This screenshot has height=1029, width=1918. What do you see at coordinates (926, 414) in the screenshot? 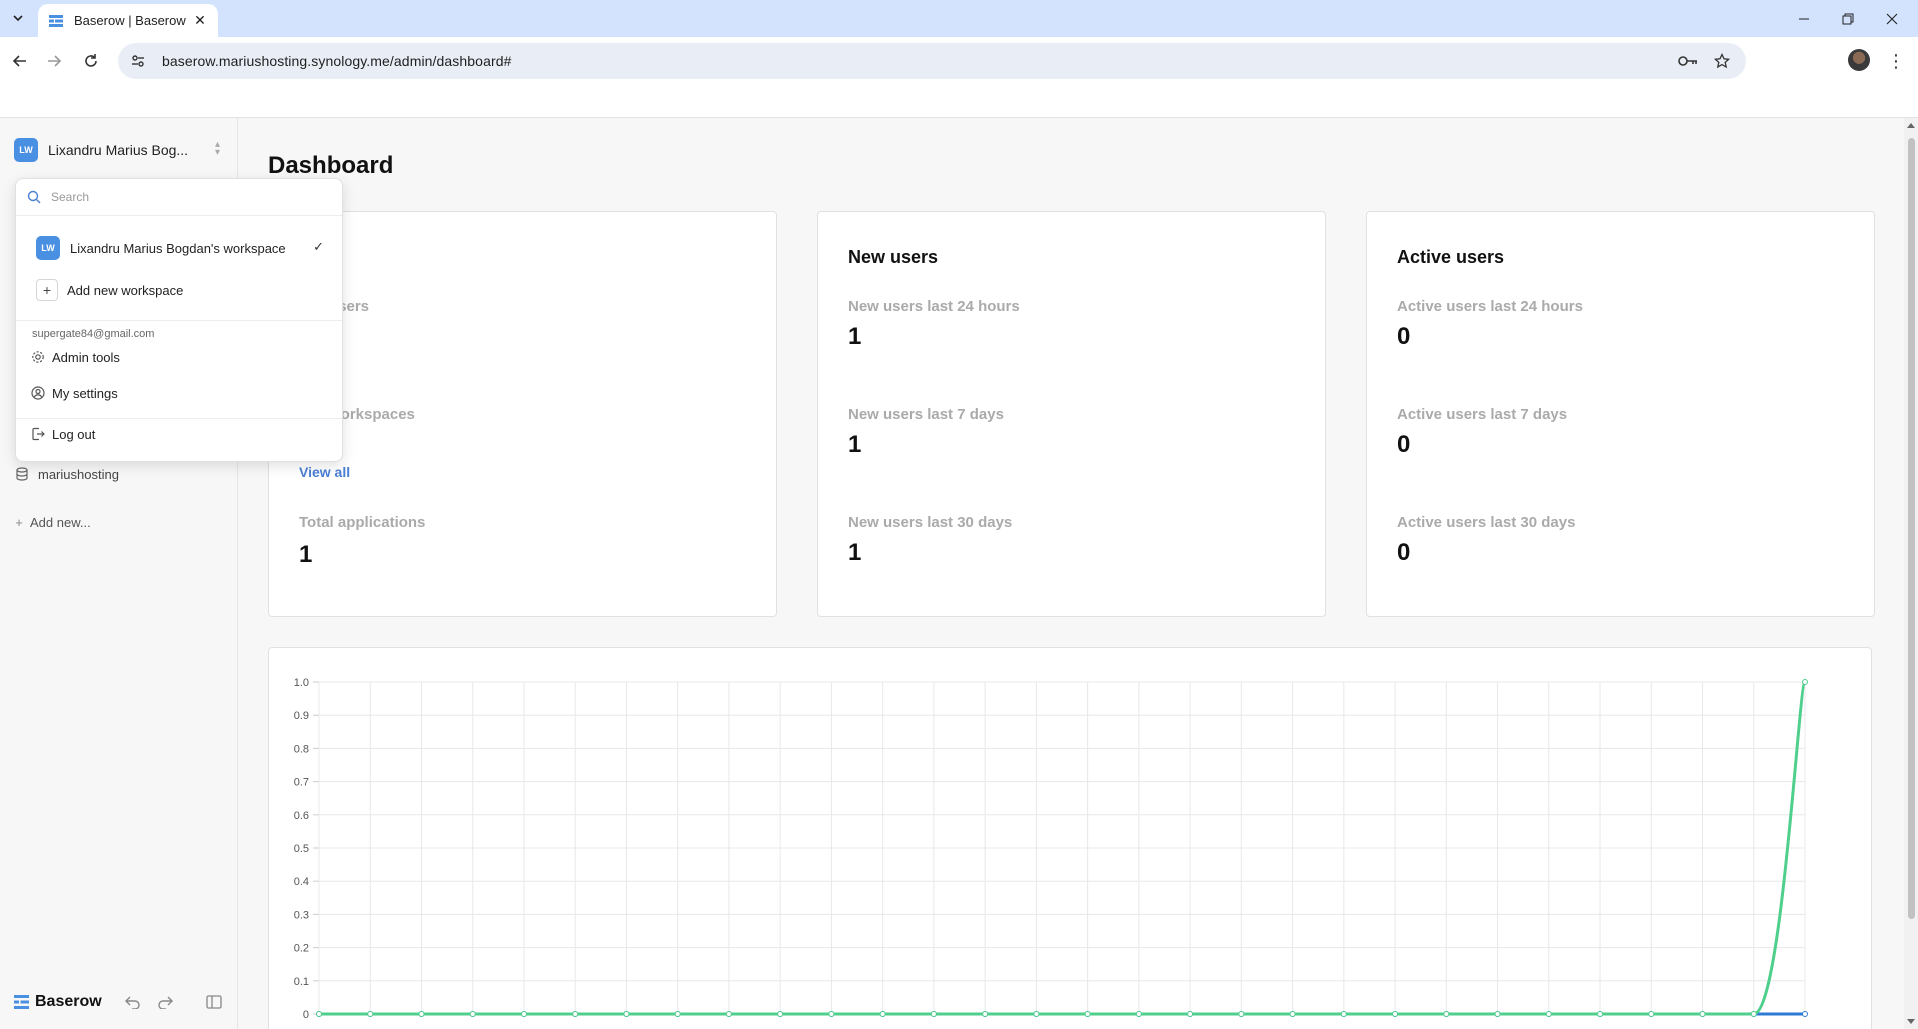
I see `new-users-7d-label: New users last 7 days` at bounding box center [926, 414].